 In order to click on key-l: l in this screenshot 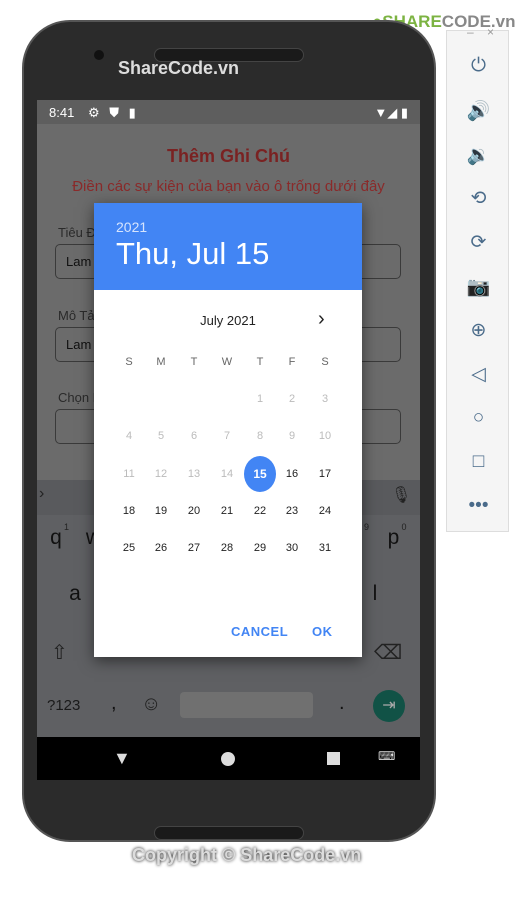, I will do `click(375, 594)`.